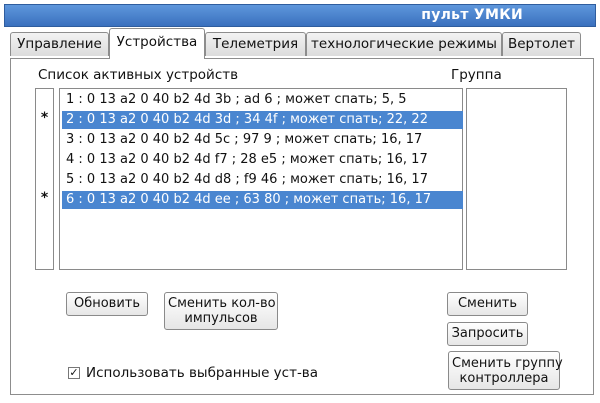  I want to click on selection-marker-column: * *, so click(44, 179).